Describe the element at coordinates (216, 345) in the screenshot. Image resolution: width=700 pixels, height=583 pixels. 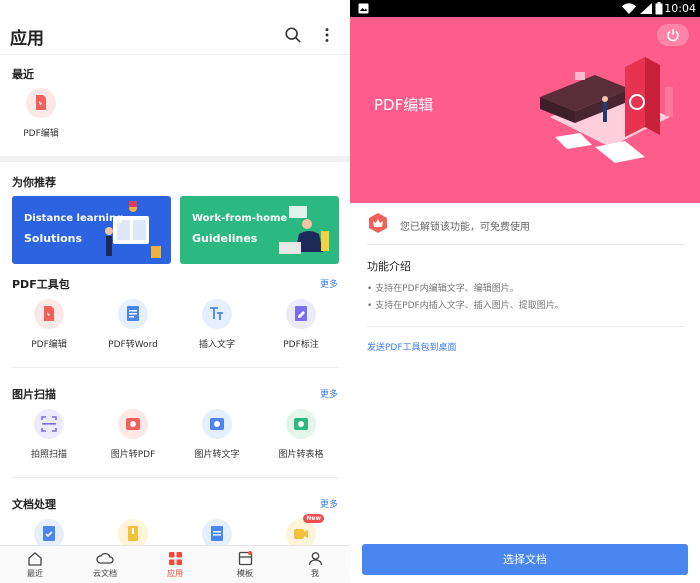
I see `tool-label: 插入文字` at that location.